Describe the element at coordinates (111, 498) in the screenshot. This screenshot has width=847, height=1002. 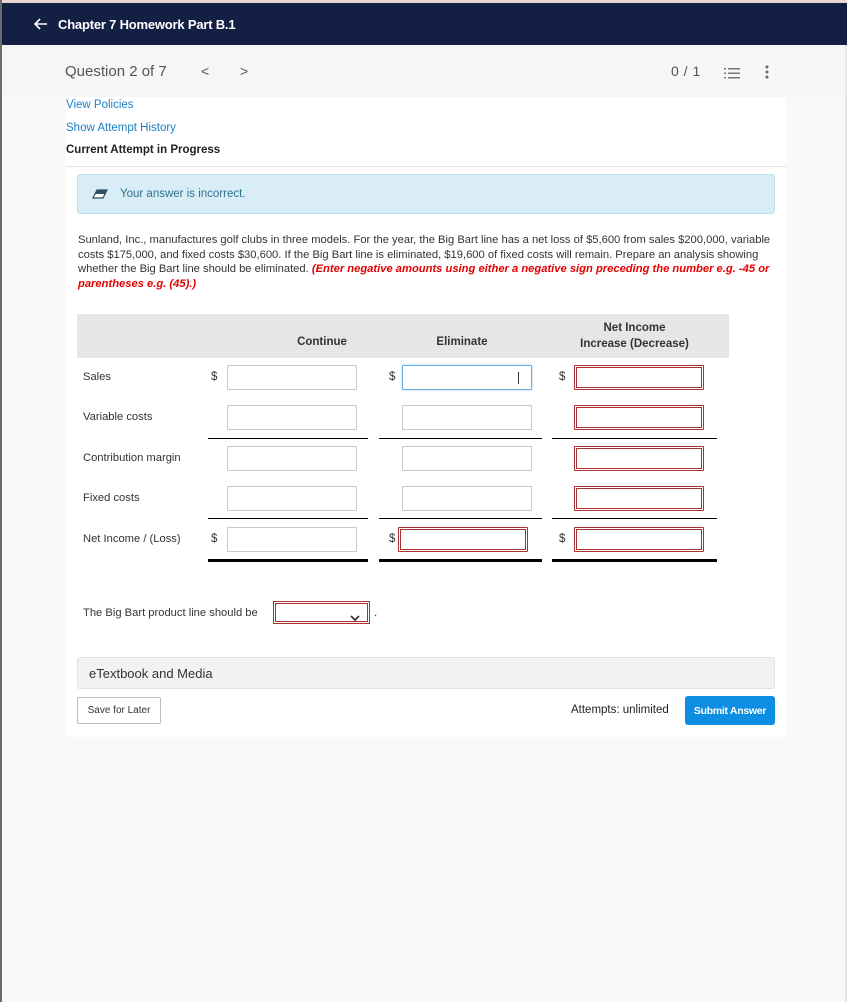
I see `row-label-fixed-costs: Fixed costs` at that location.